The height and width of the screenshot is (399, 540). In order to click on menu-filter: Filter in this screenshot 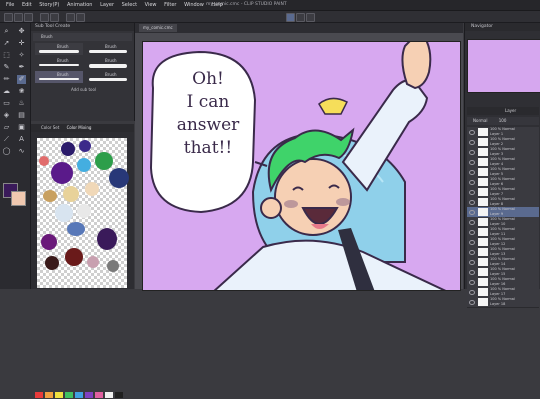, I will do `click(170, 5)`.